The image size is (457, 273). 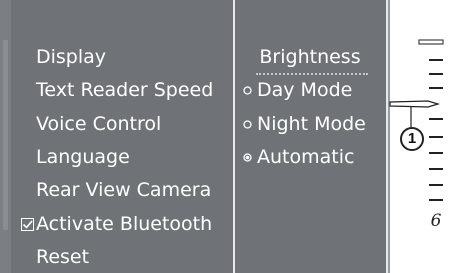 I want to click on menu-item-label: Reset, so click(x=63, y=257).